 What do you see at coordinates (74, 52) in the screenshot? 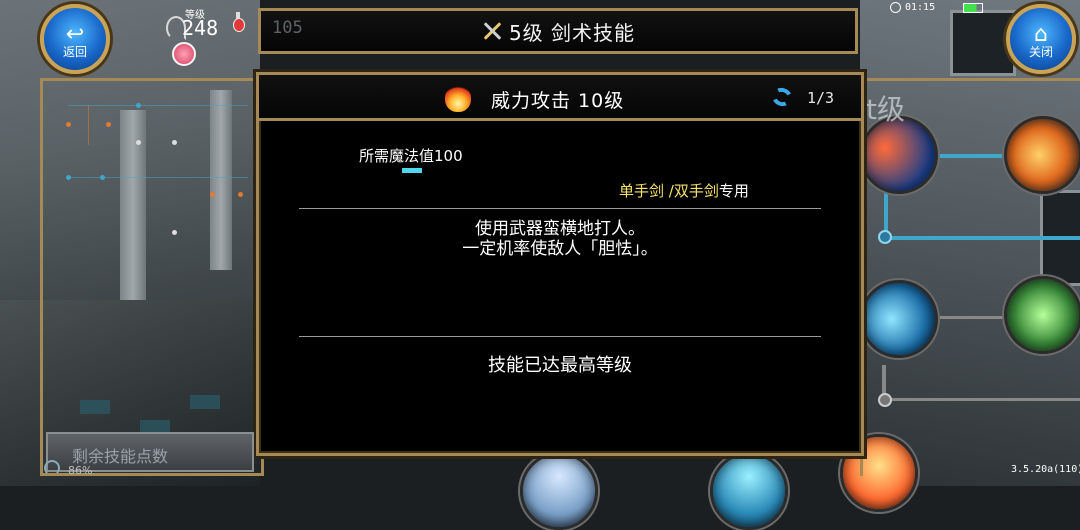
I see `back-button-label: 返回` at bounding box center [74, 52].